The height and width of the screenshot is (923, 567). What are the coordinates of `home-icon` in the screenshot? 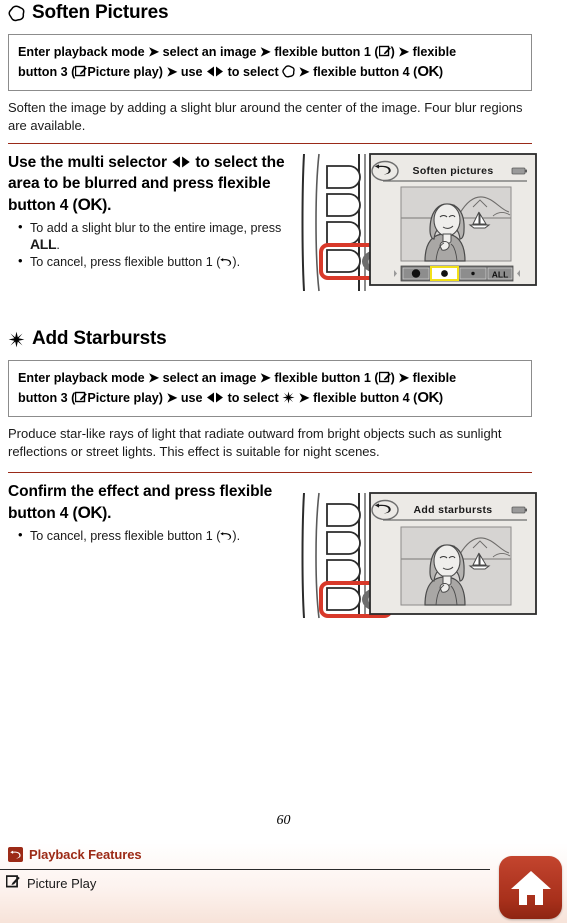 It's located at (531, 888).